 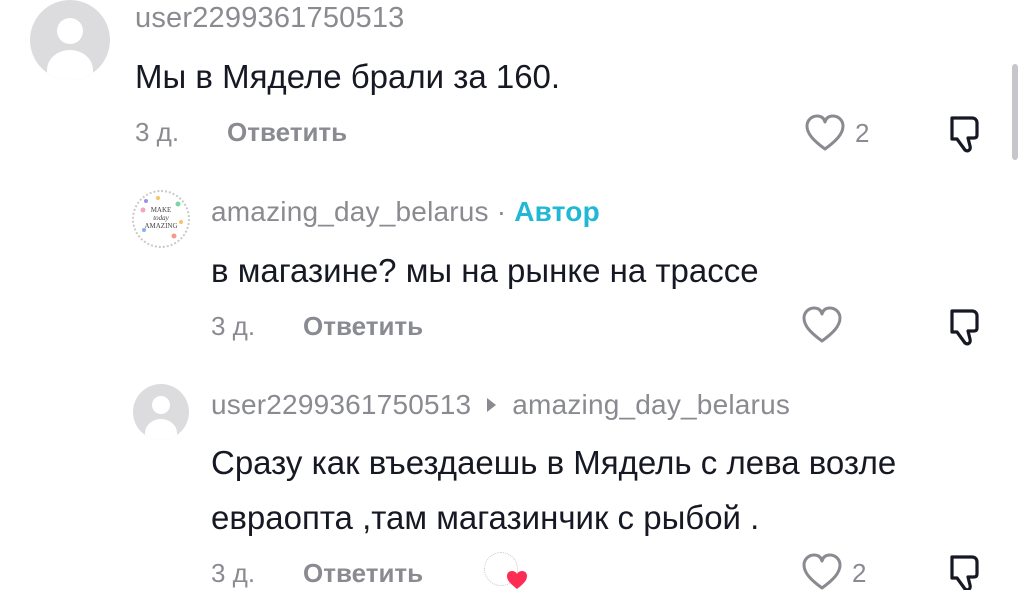 What do you see at coordinates (485, 270) in the screenshot?
I see `comment-text: в магазине? мы на рынке на трассе` at bounding box center [485, 270].